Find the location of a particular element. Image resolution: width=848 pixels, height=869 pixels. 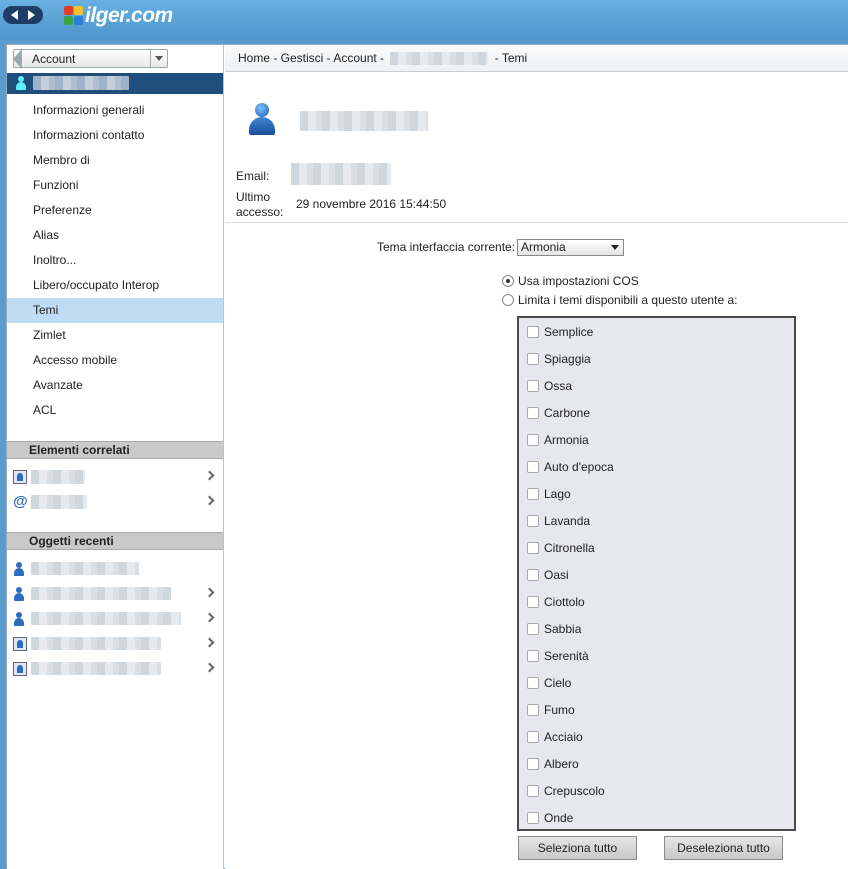

select-all-button: Seleziona tutto is located at coordinates (577, 848).